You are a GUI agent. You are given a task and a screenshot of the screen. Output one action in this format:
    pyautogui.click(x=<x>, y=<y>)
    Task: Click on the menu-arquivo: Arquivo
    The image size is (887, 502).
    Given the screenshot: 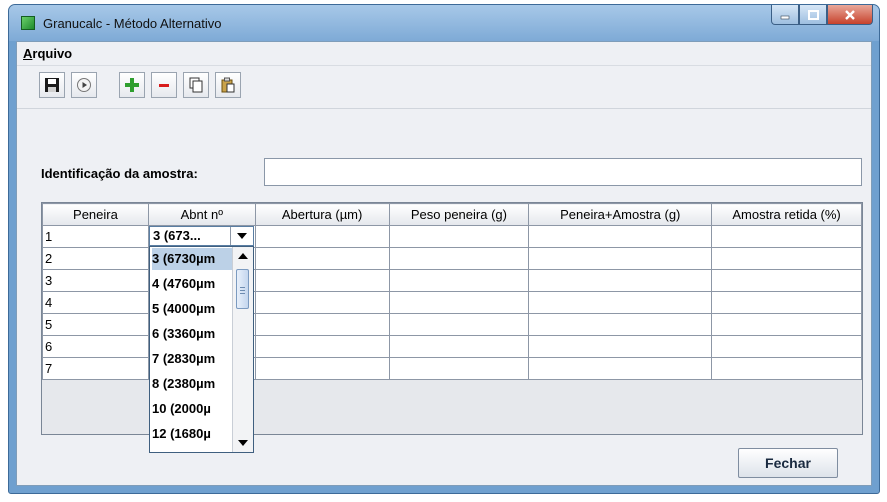 What is the action you would take?
    pyautogui.click(x=47, y=53)
    